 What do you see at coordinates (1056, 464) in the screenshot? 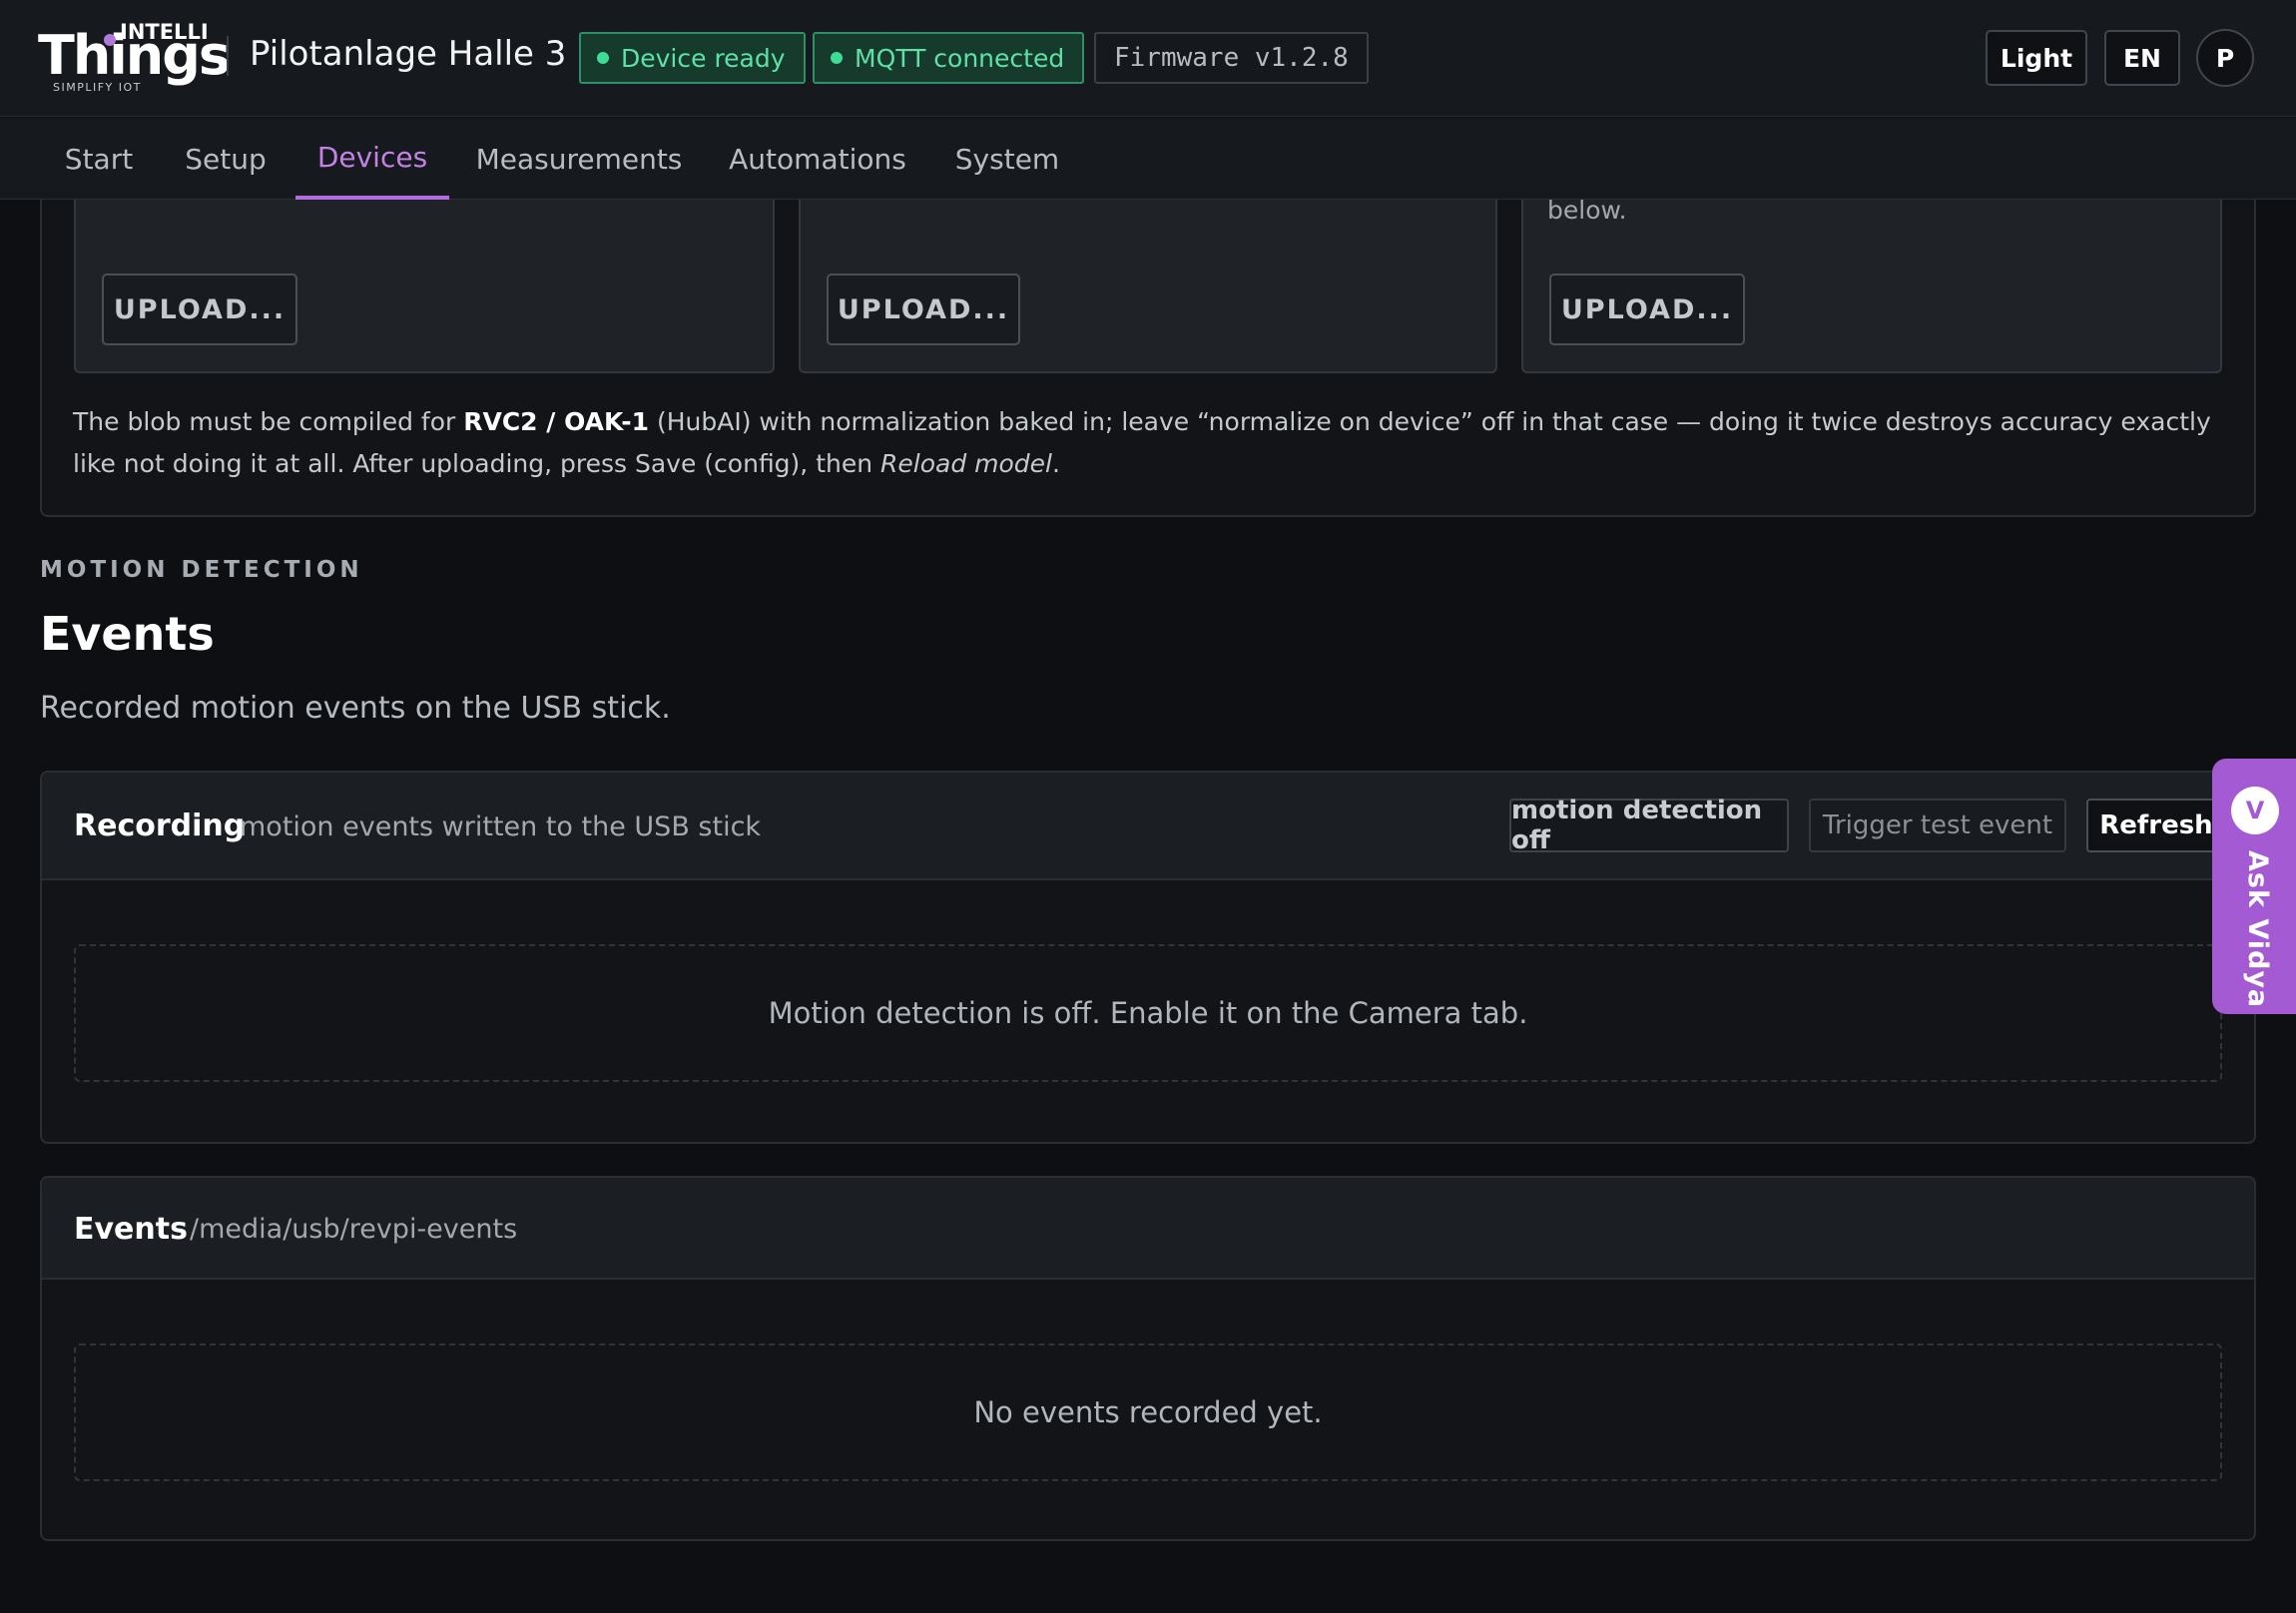
I see `note-text-3: .` at bounding box center [1056, 464].